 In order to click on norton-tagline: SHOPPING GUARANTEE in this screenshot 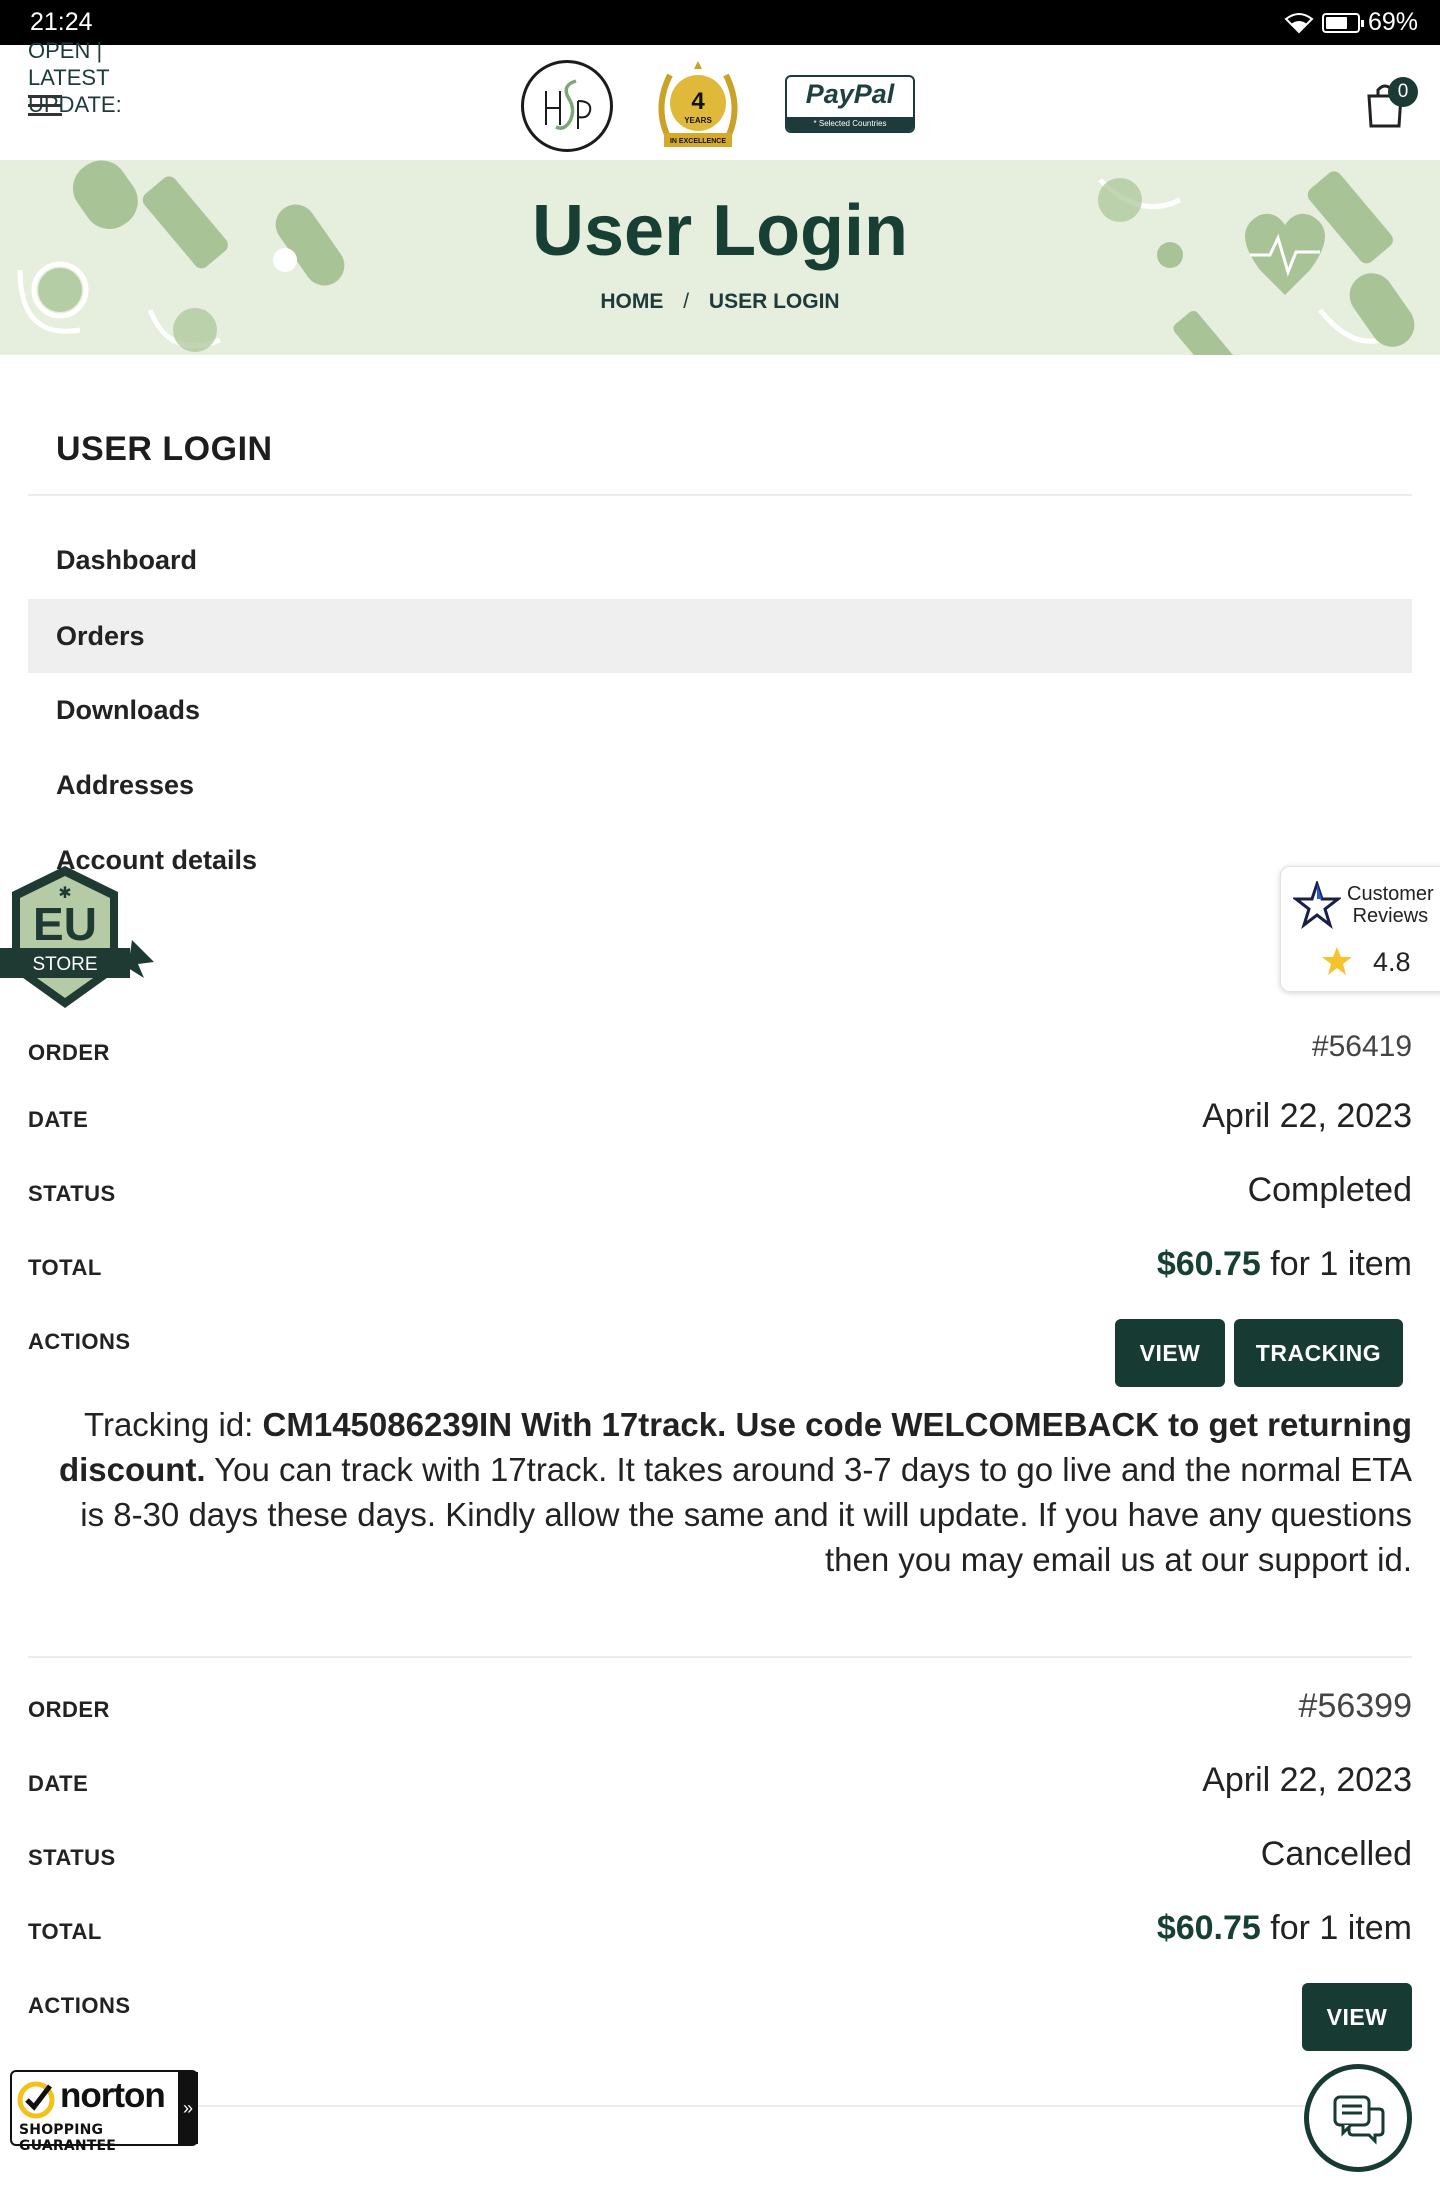, I will do `click(68, 2138)`.